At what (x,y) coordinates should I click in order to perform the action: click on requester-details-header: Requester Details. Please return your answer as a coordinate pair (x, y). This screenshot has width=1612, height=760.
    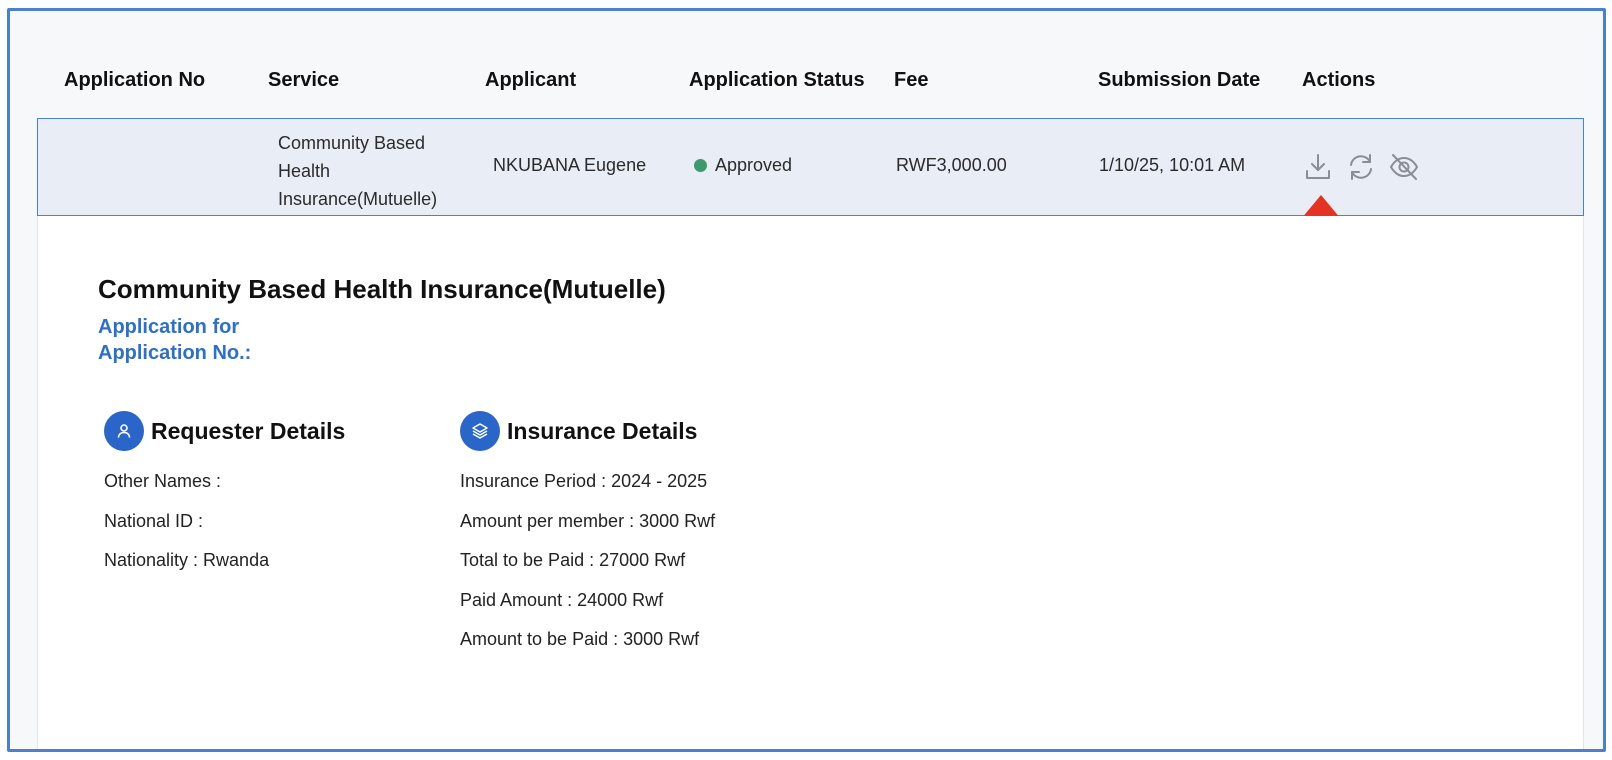
    Looking at the image, I should click on (224, 431).